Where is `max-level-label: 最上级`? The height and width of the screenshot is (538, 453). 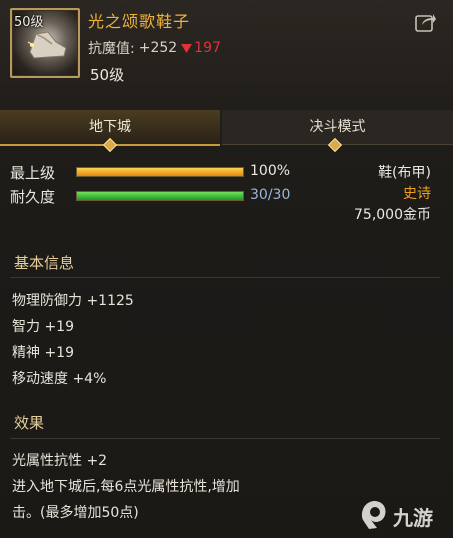 max-level-label: 最上级 is located at coordinates (33, 173).